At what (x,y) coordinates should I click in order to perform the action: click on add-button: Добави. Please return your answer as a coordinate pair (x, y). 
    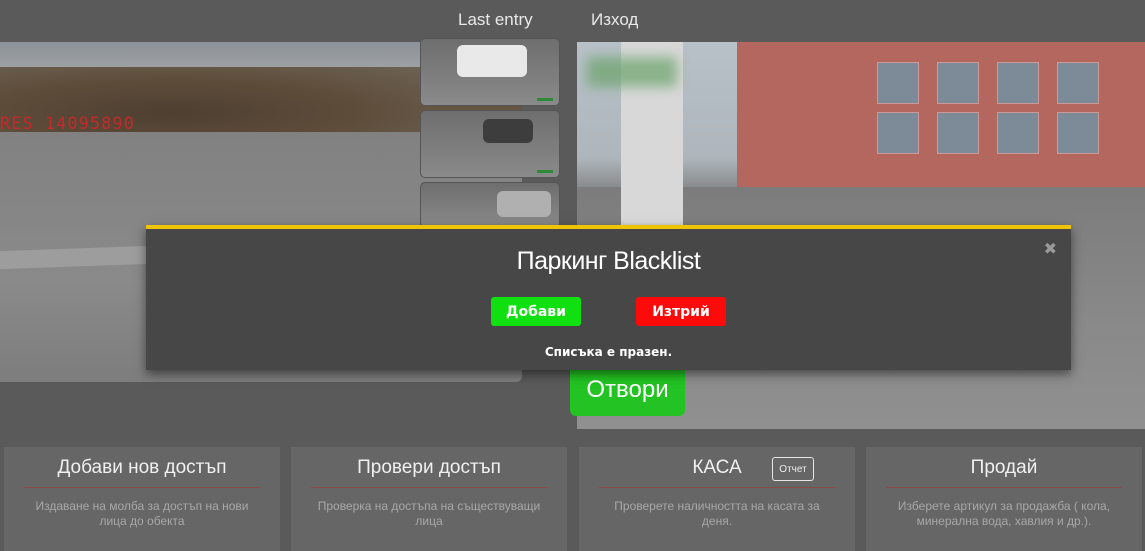
    Looking at the image, I should click on (536, 311).